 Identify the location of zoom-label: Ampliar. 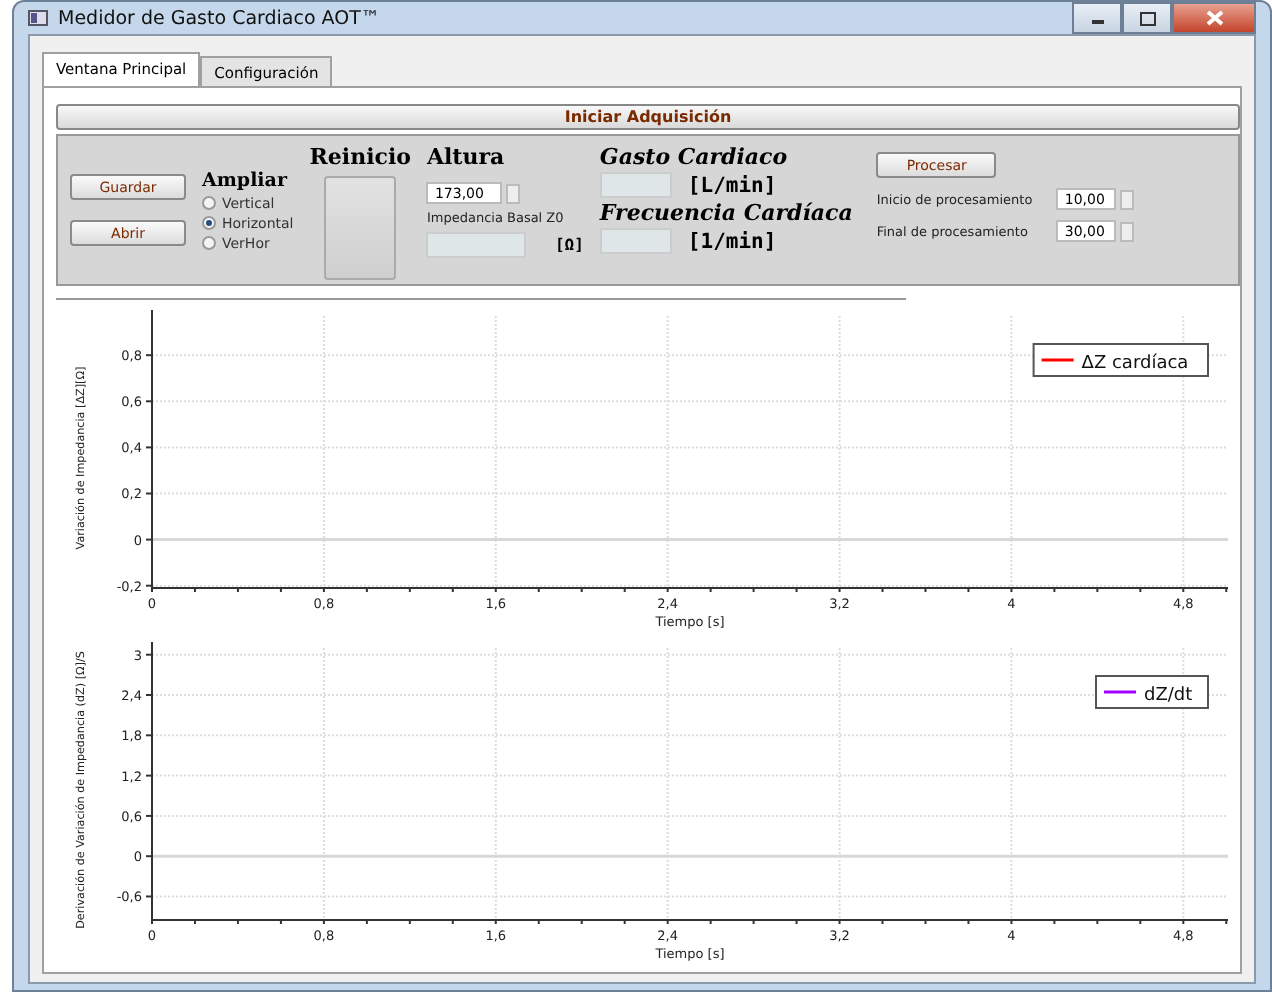
(246, 180).